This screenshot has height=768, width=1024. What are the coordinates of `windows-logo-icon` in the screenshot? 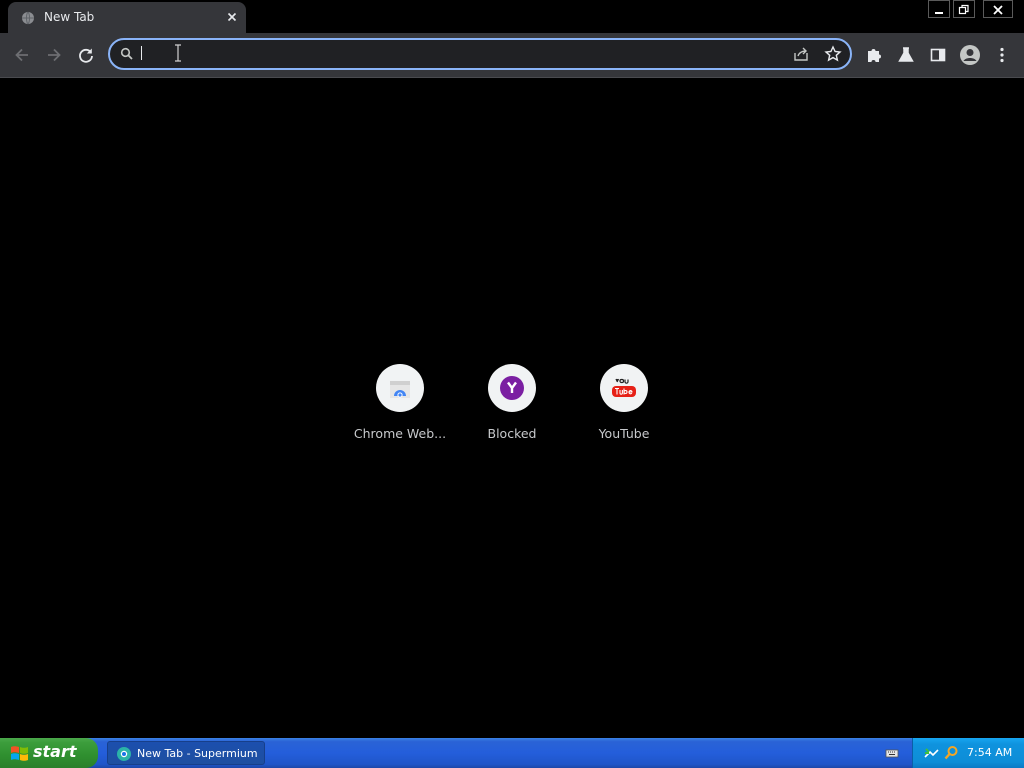 It's located at (19, 753).